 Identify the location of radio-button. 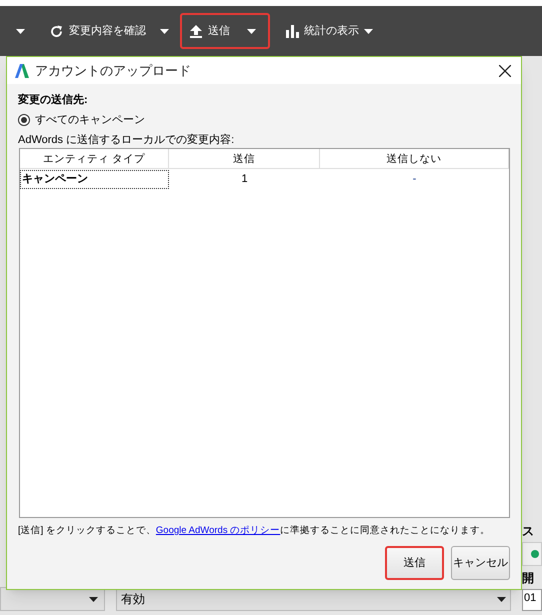
(24, 120).